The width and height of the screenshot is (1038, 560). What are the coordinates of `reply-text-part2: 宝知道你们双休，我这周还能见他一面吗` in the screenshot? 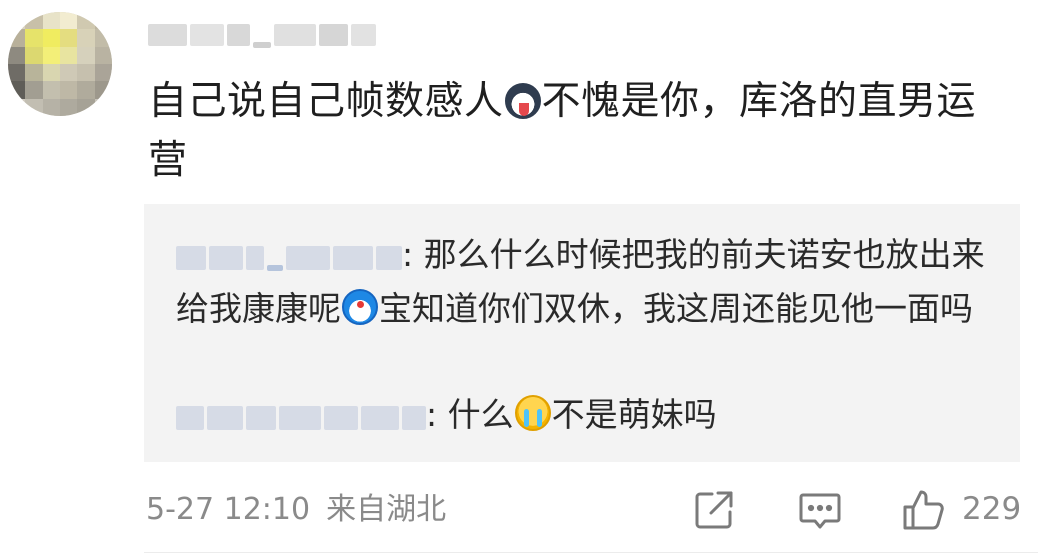 It's located at (676, 308).